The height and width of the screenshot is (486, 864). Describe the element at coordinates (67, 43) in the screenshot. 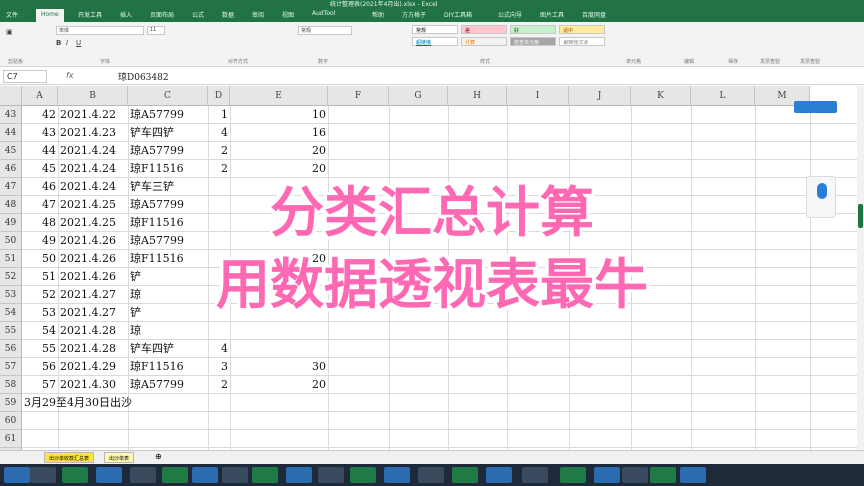

I see `italic-button: I` at that location.